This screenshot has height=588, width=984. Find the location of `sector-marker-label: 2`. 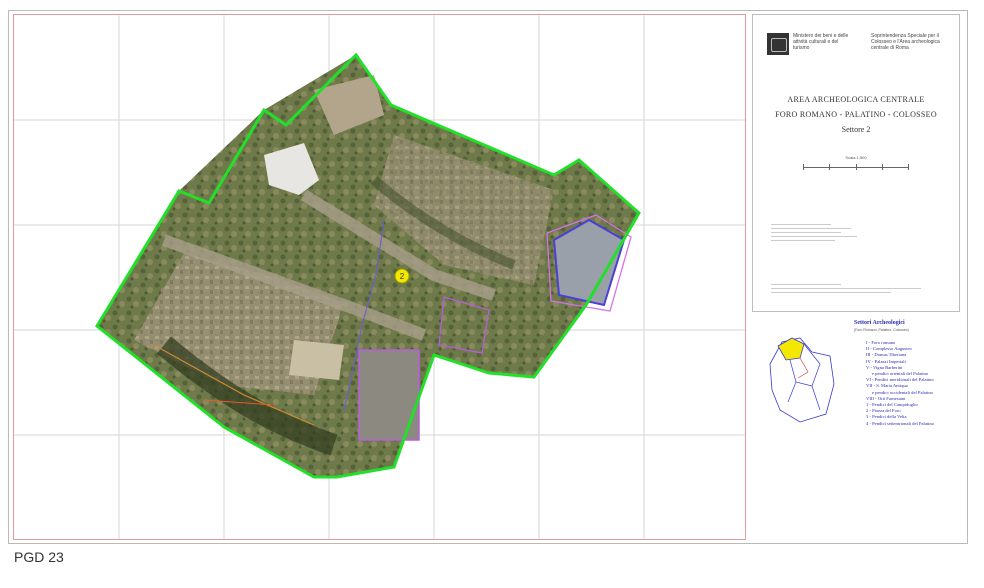

sector-marker-label: 2 is located at coordinates (402, 276).